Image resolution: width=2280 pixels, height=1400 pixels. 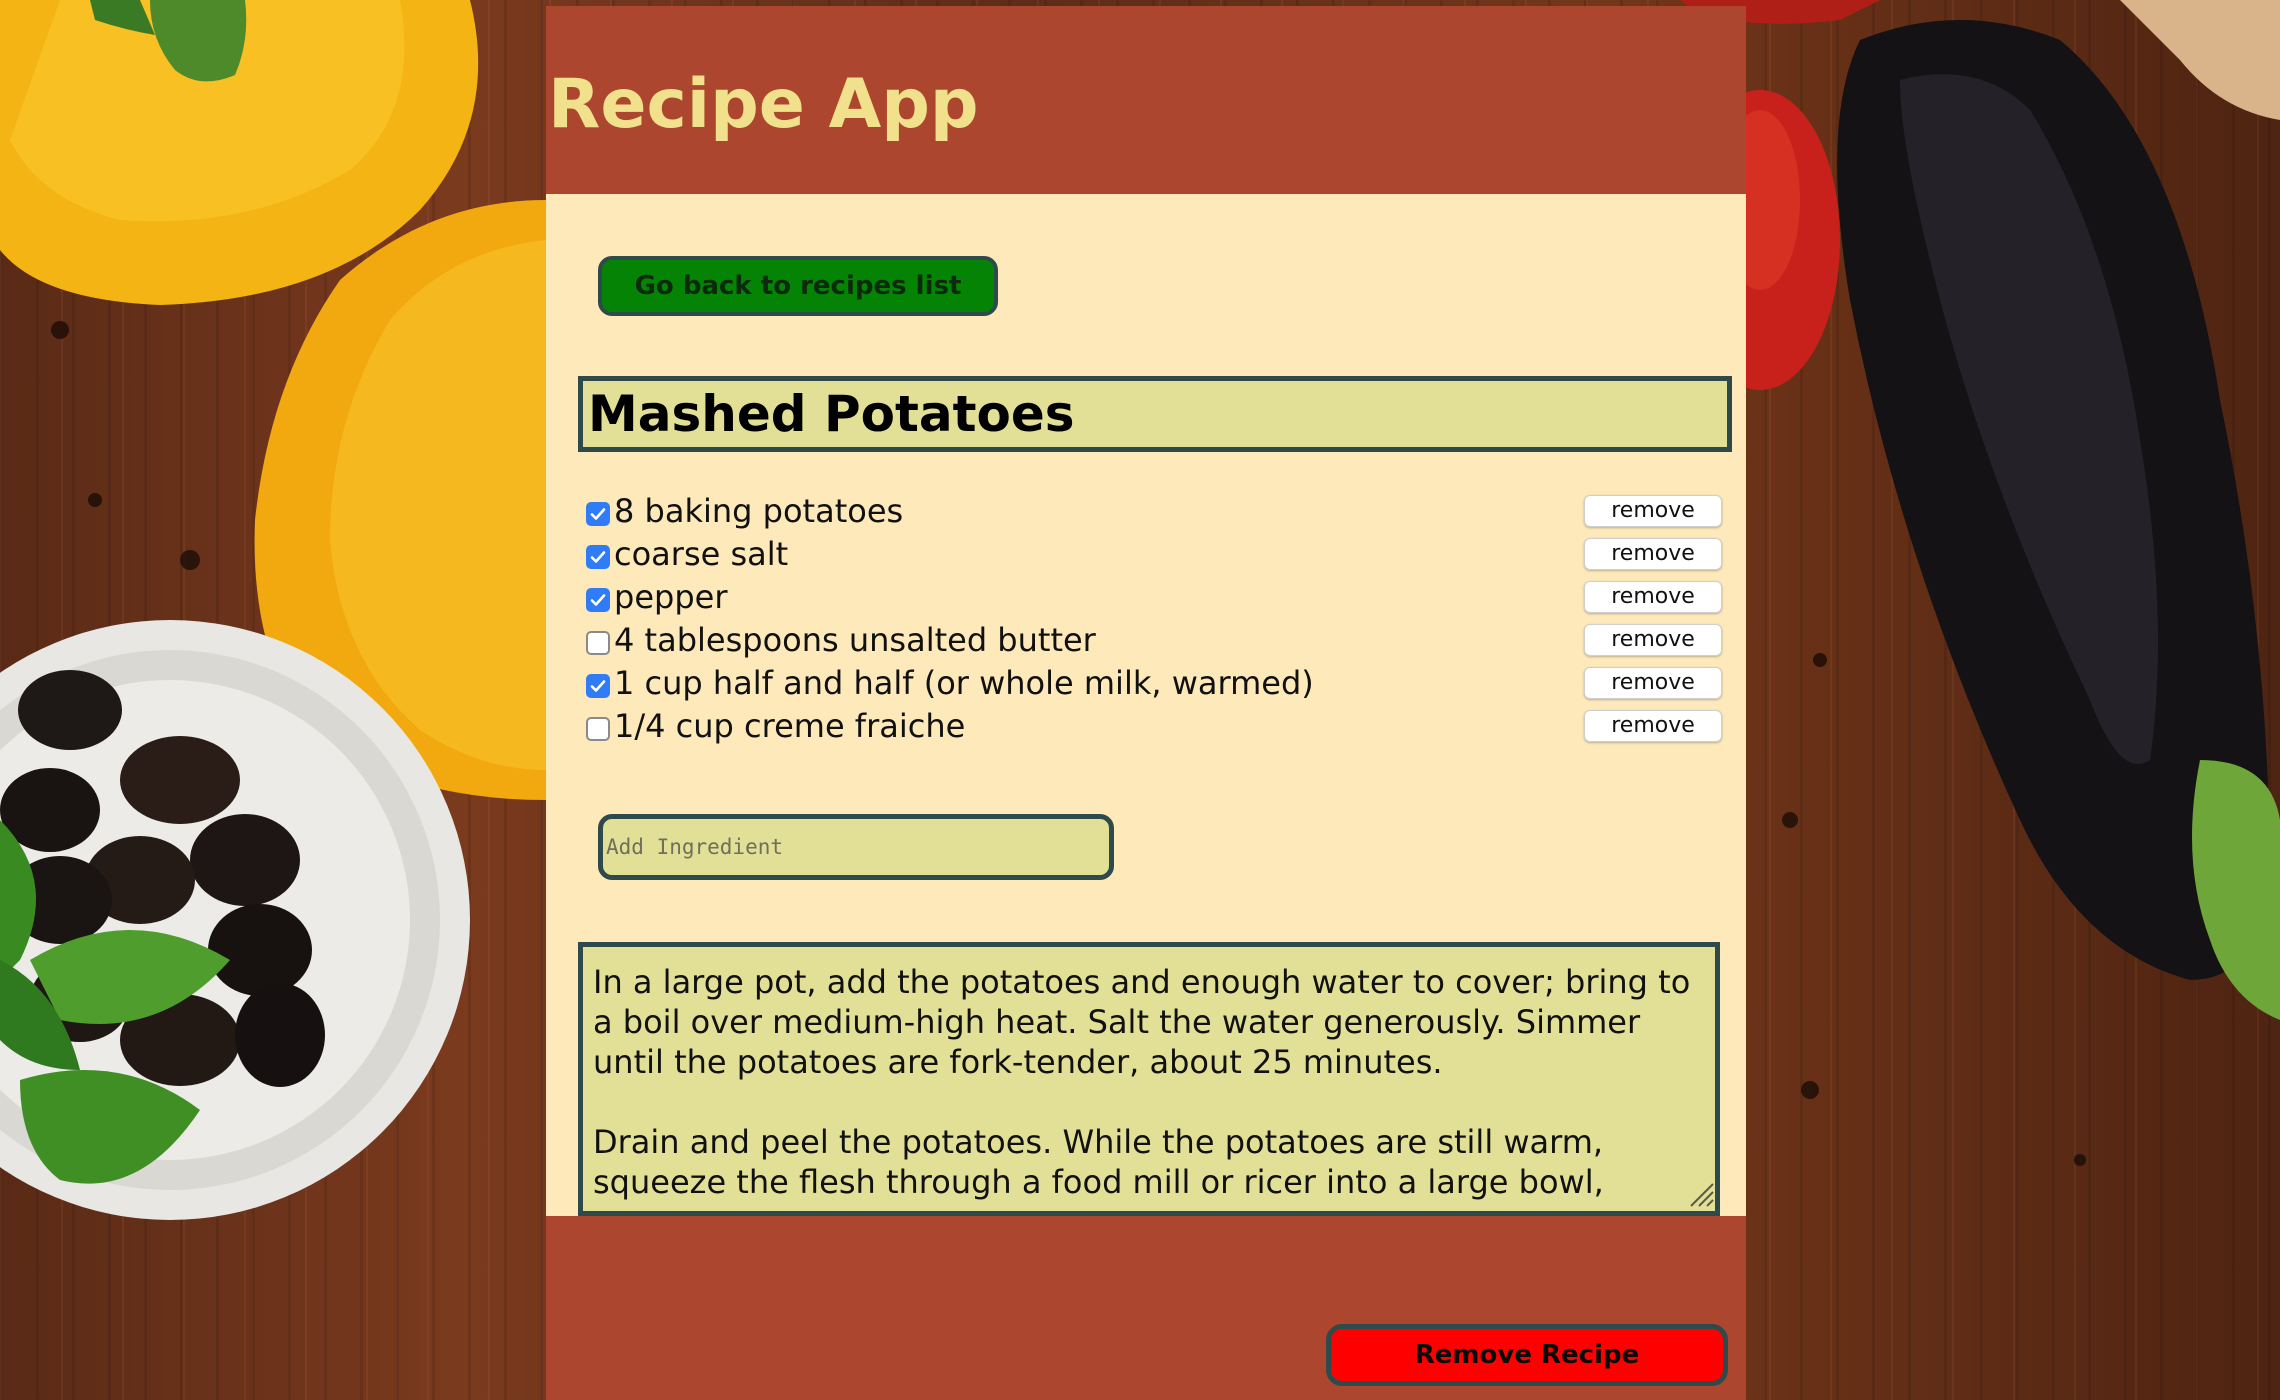 What do you see at coordinates (1155, 414) in the screenshot?
I see `recipe-name-field` at bounding box center [1155, 414].